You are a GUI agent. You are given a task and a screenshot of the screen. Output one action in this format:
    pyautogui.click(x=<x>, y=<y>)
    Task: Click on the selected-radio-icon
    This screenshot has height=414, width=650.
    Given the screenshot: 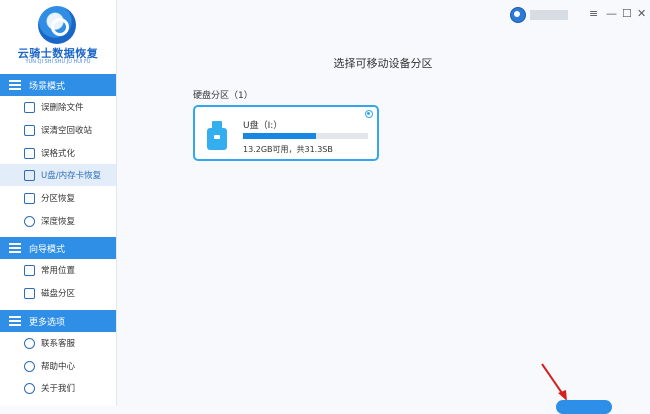 What is the action you would take?
    pyautogui.click(x=369, y=114)
    